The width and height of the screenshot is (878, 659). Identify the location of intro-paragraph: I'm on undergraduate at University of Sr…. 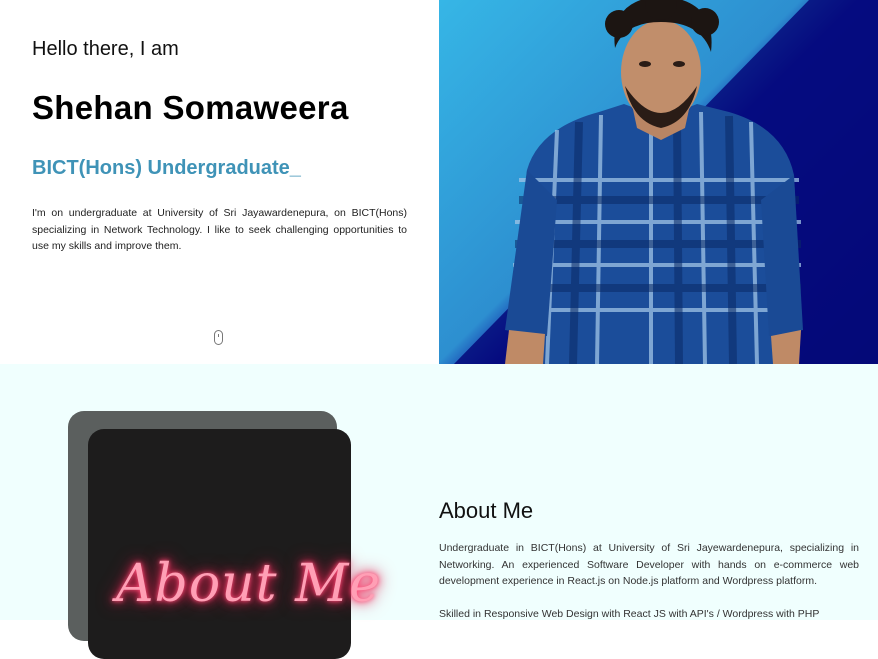
(219, 229).